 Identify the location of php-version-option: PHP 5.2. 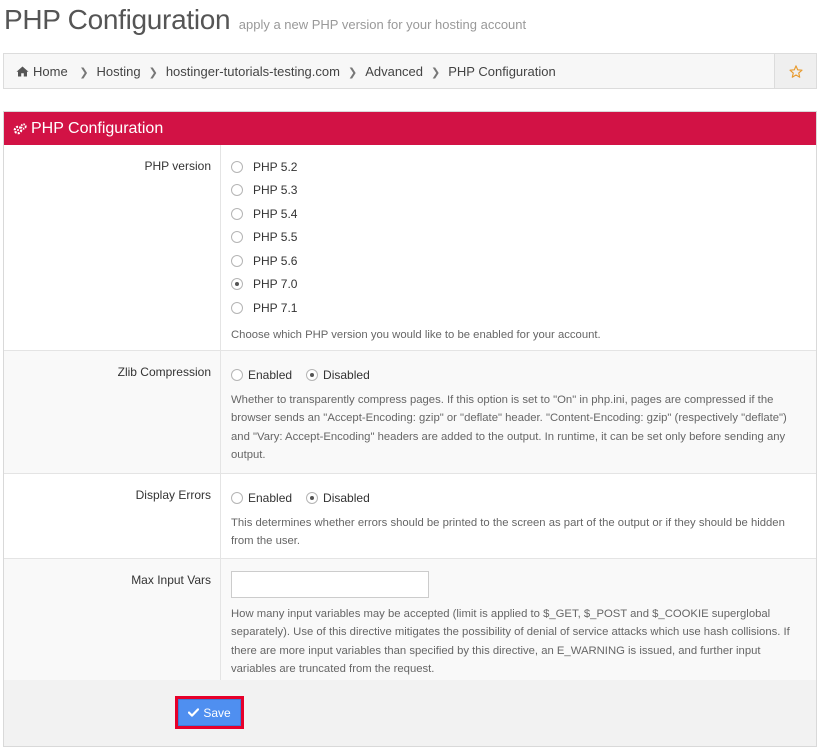
(519, 167).